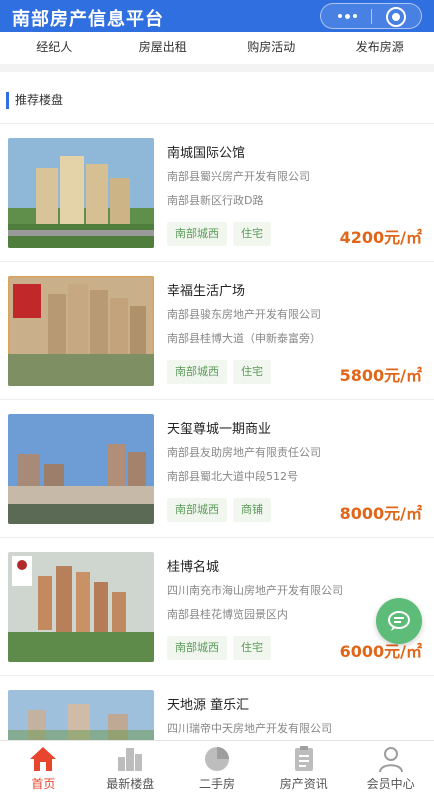  What do you see at coordinates (391, 759) in the screenshot?
I see `user-icon` at bounding box center [391, 759].